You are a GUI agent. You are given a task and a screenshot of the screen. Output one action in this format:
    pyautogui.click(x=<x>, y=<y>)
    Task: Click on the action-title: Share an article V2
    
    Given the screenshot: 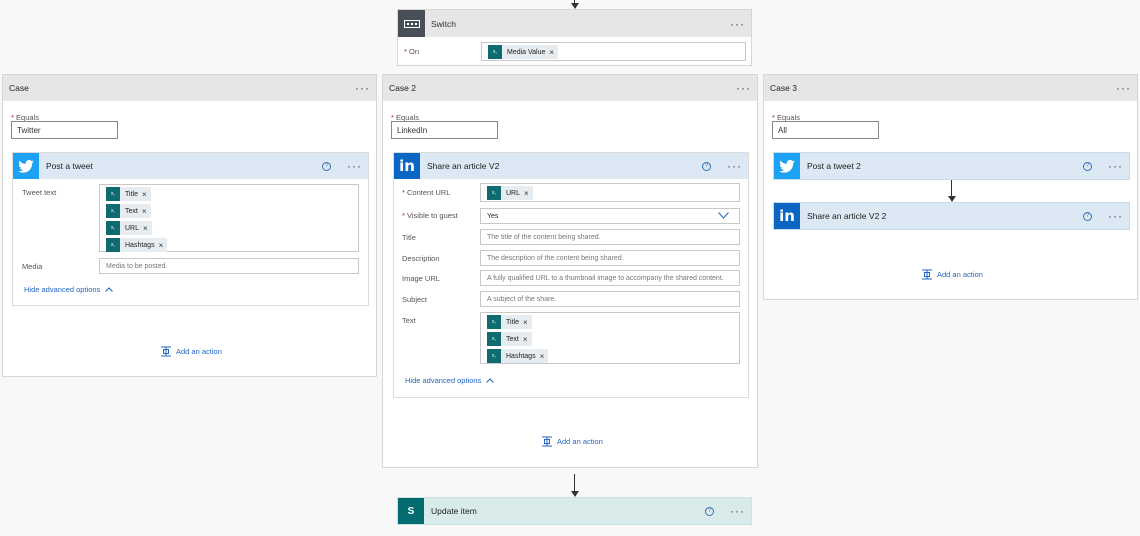 What is the action you would take?
    pyautogui.click(x=463, y=166)
    